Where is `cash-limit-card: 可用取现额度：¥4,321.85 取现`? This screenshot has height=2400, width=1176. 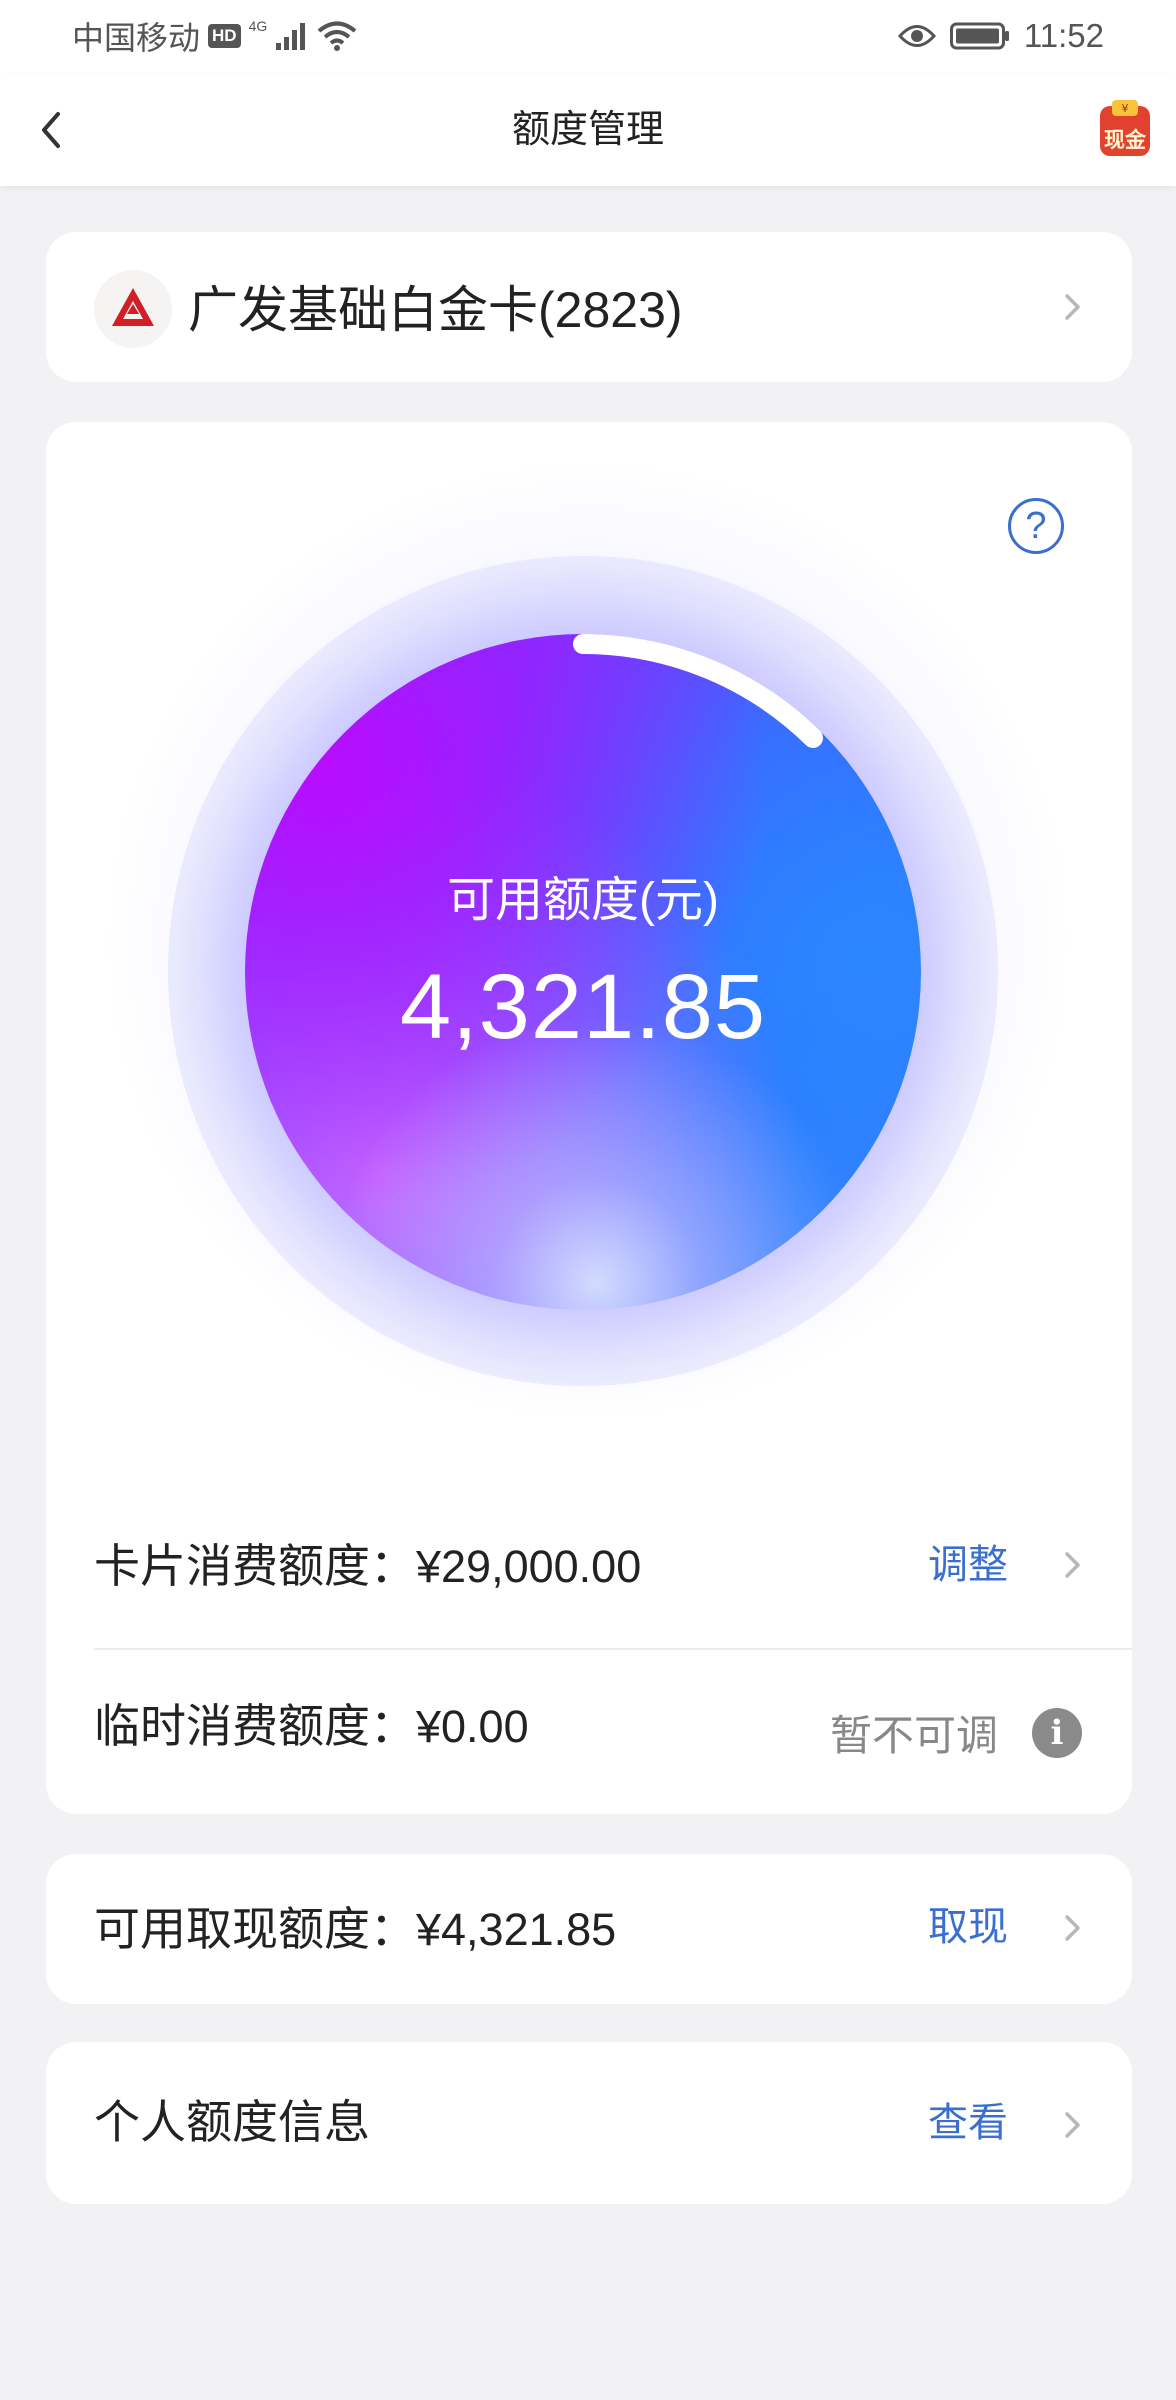 cash-limit-card: 可用取现额度：¥4,321.85 取现 is located at coordinates (589, 1929).